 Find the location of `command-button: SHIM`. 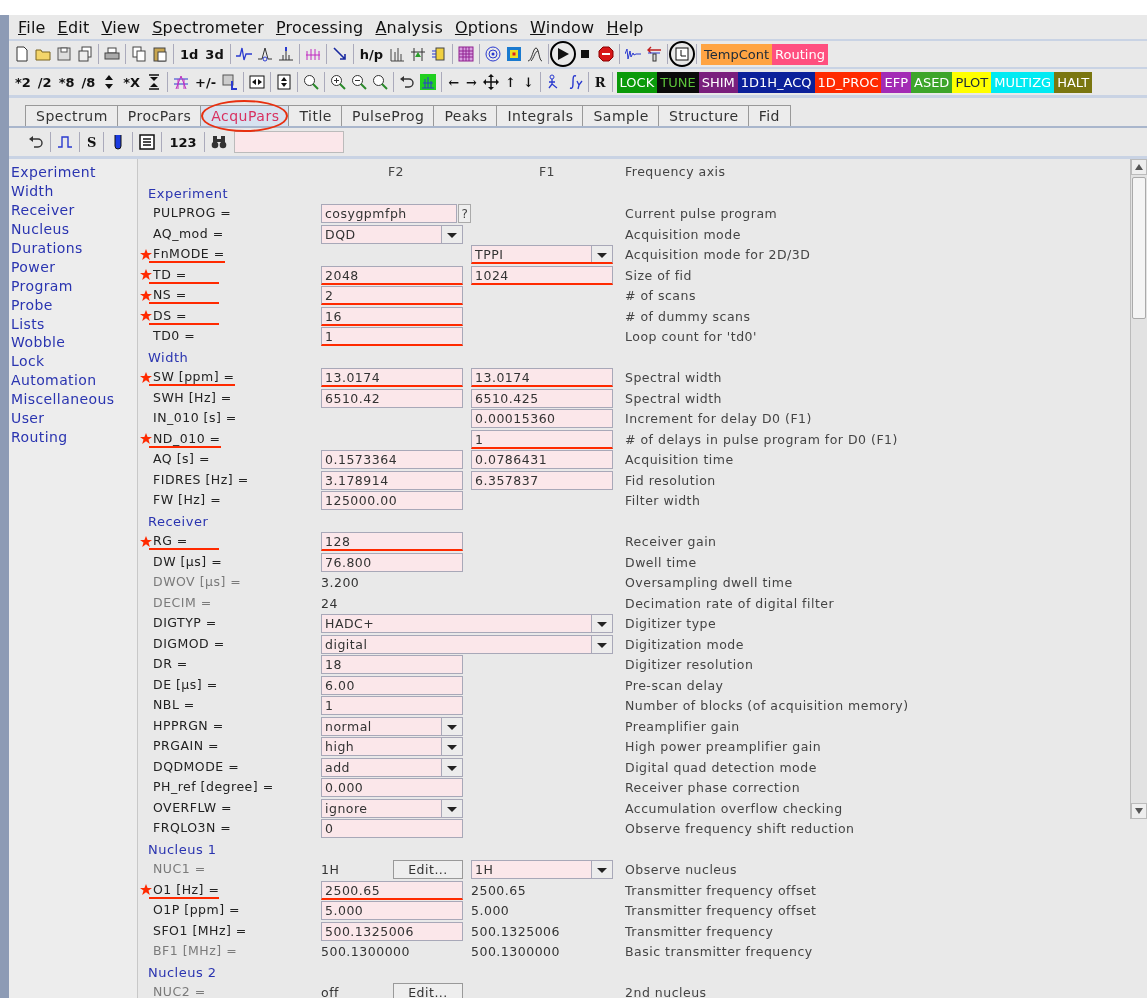

command-button: SHIM is located at coordinates (718, 82).